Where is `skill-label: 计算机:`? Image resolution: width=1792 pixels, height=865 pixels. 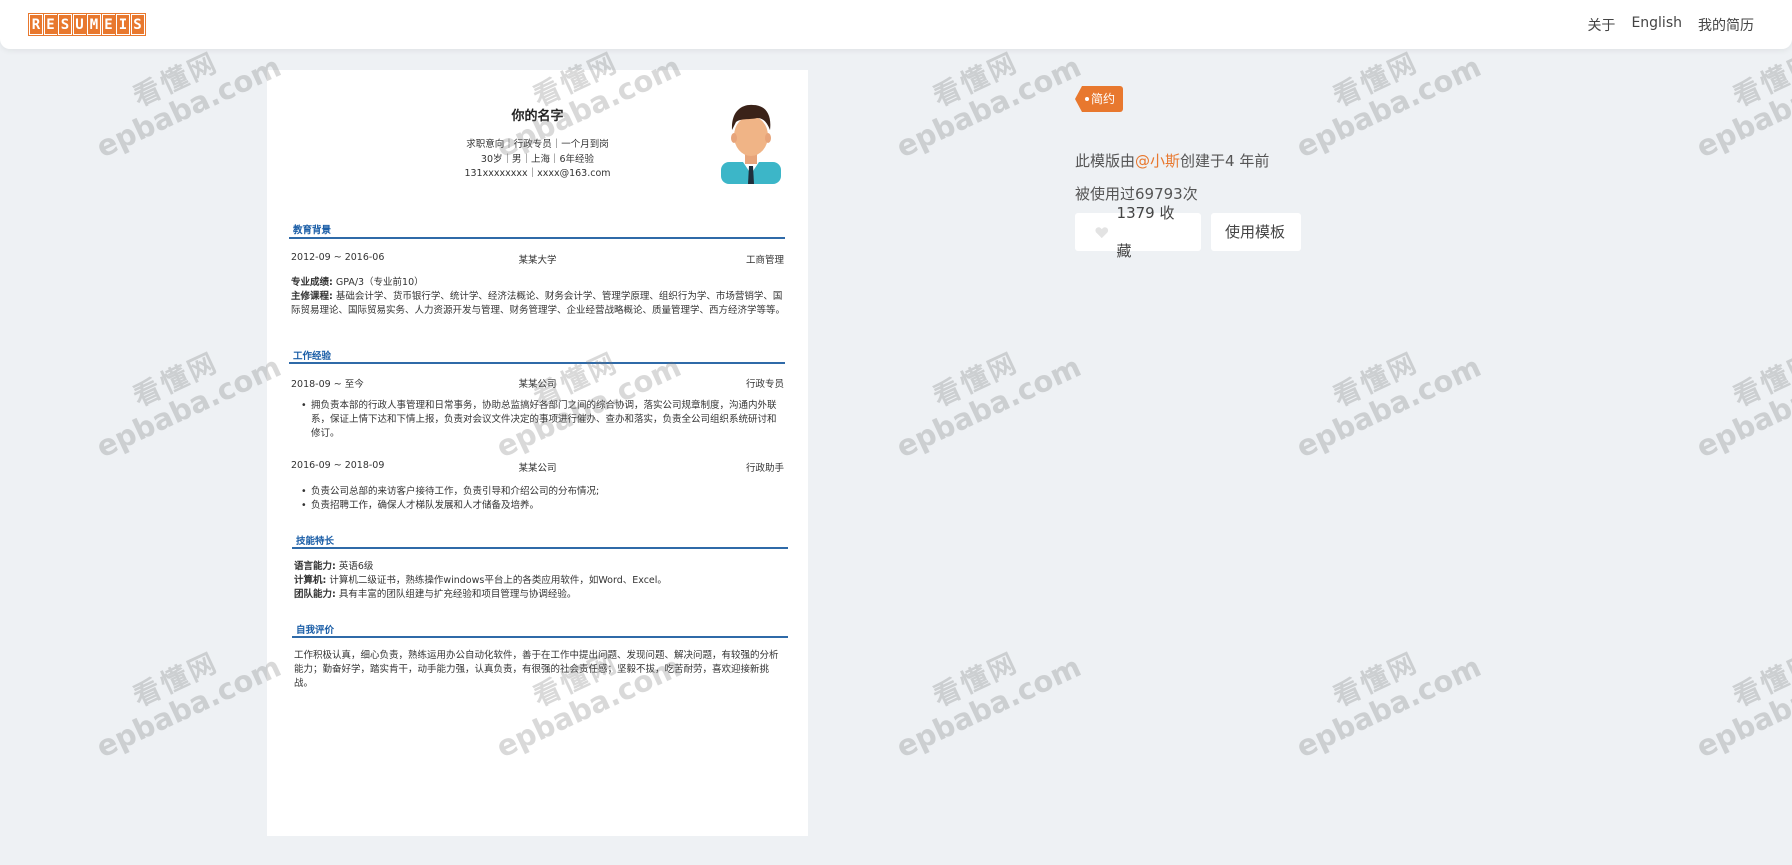 skill-label: 计算机: is located at coordinates (310, 580).